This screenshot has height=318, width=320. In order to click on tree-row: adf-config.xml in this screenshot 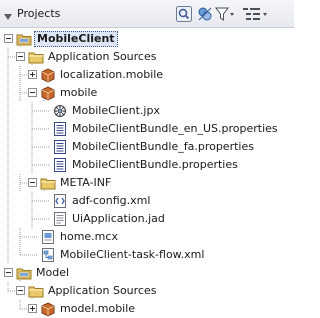, I will do `click(147, 201)`.